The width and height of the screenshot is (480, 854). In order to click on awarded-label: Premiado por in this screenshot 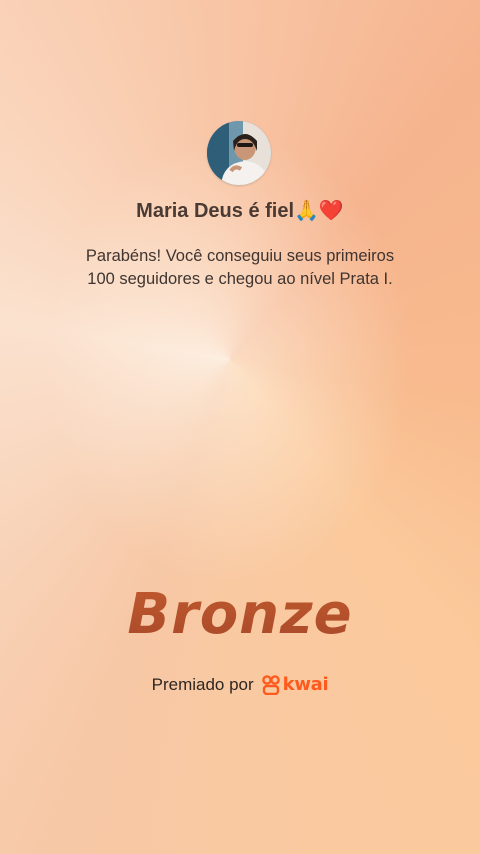, I will do `click(202, 684)`.